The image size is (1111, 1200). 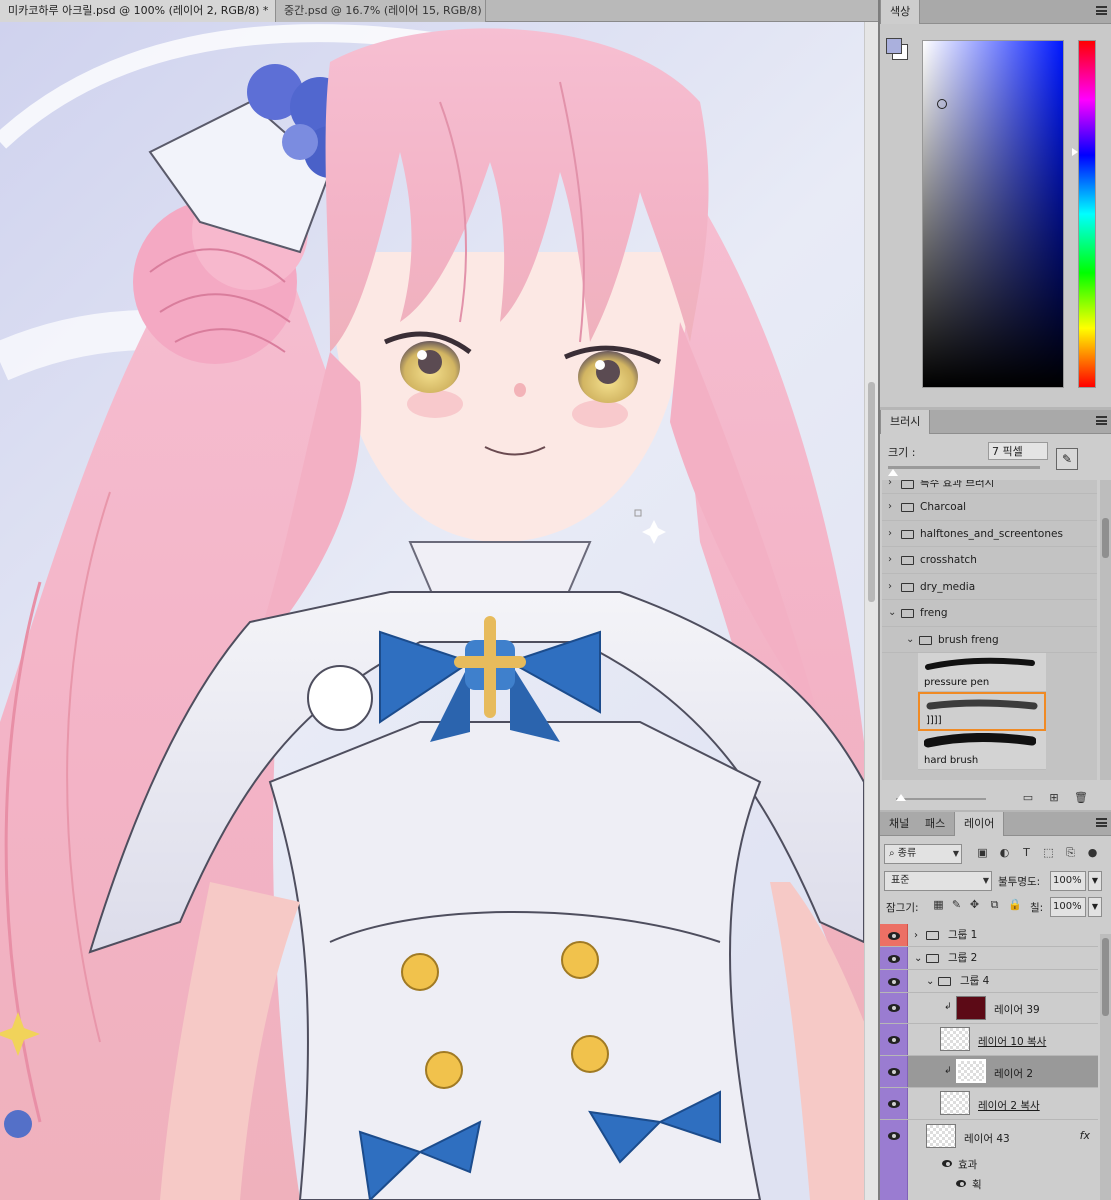 I want to click on image-filter-icon: ▣, so click(x=982, y=853).